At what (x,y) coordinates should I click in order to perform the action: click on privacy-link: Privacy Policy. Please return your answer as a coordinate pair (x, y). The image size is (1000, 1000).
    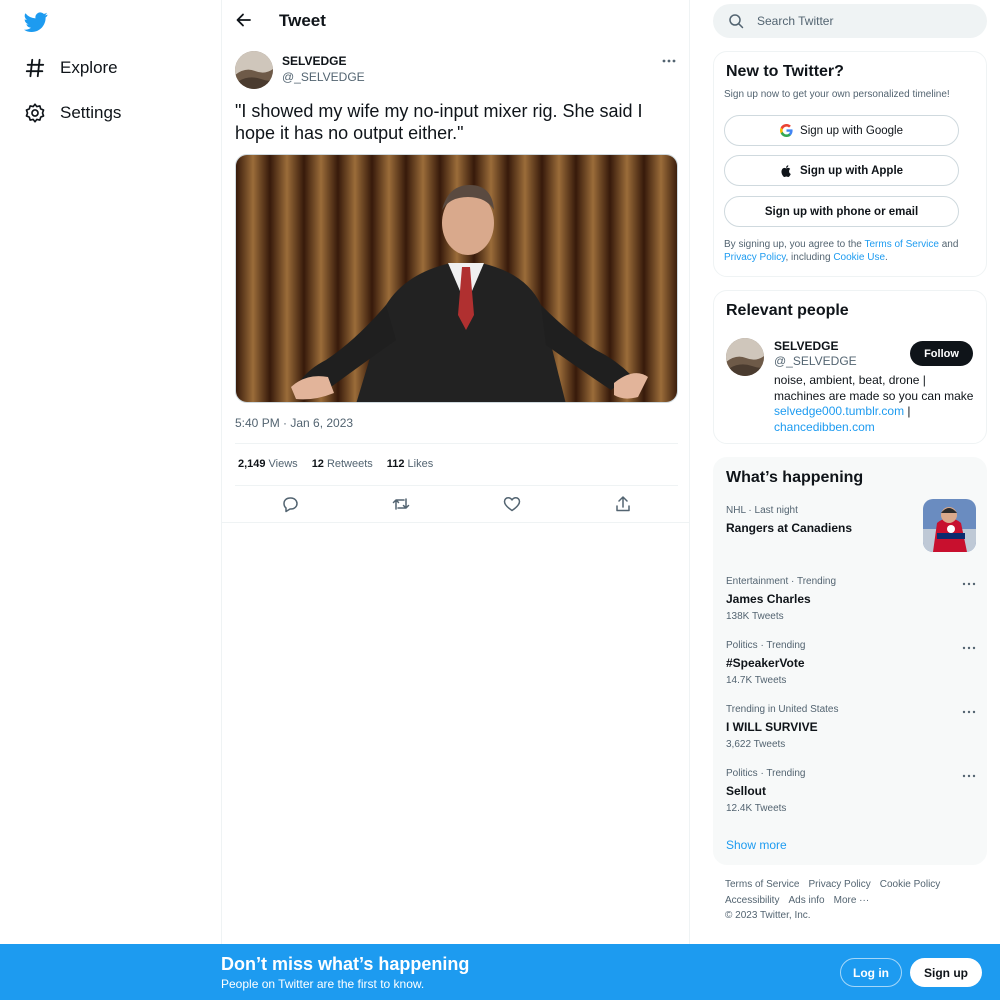
    Looking at the image, I should click on (755, 257).